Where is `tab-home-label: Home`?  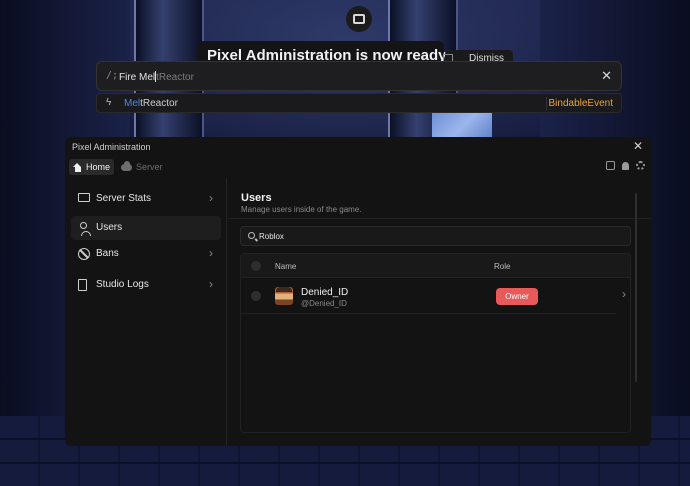
tab-home-label: Home is located at coordinates (98, 167).